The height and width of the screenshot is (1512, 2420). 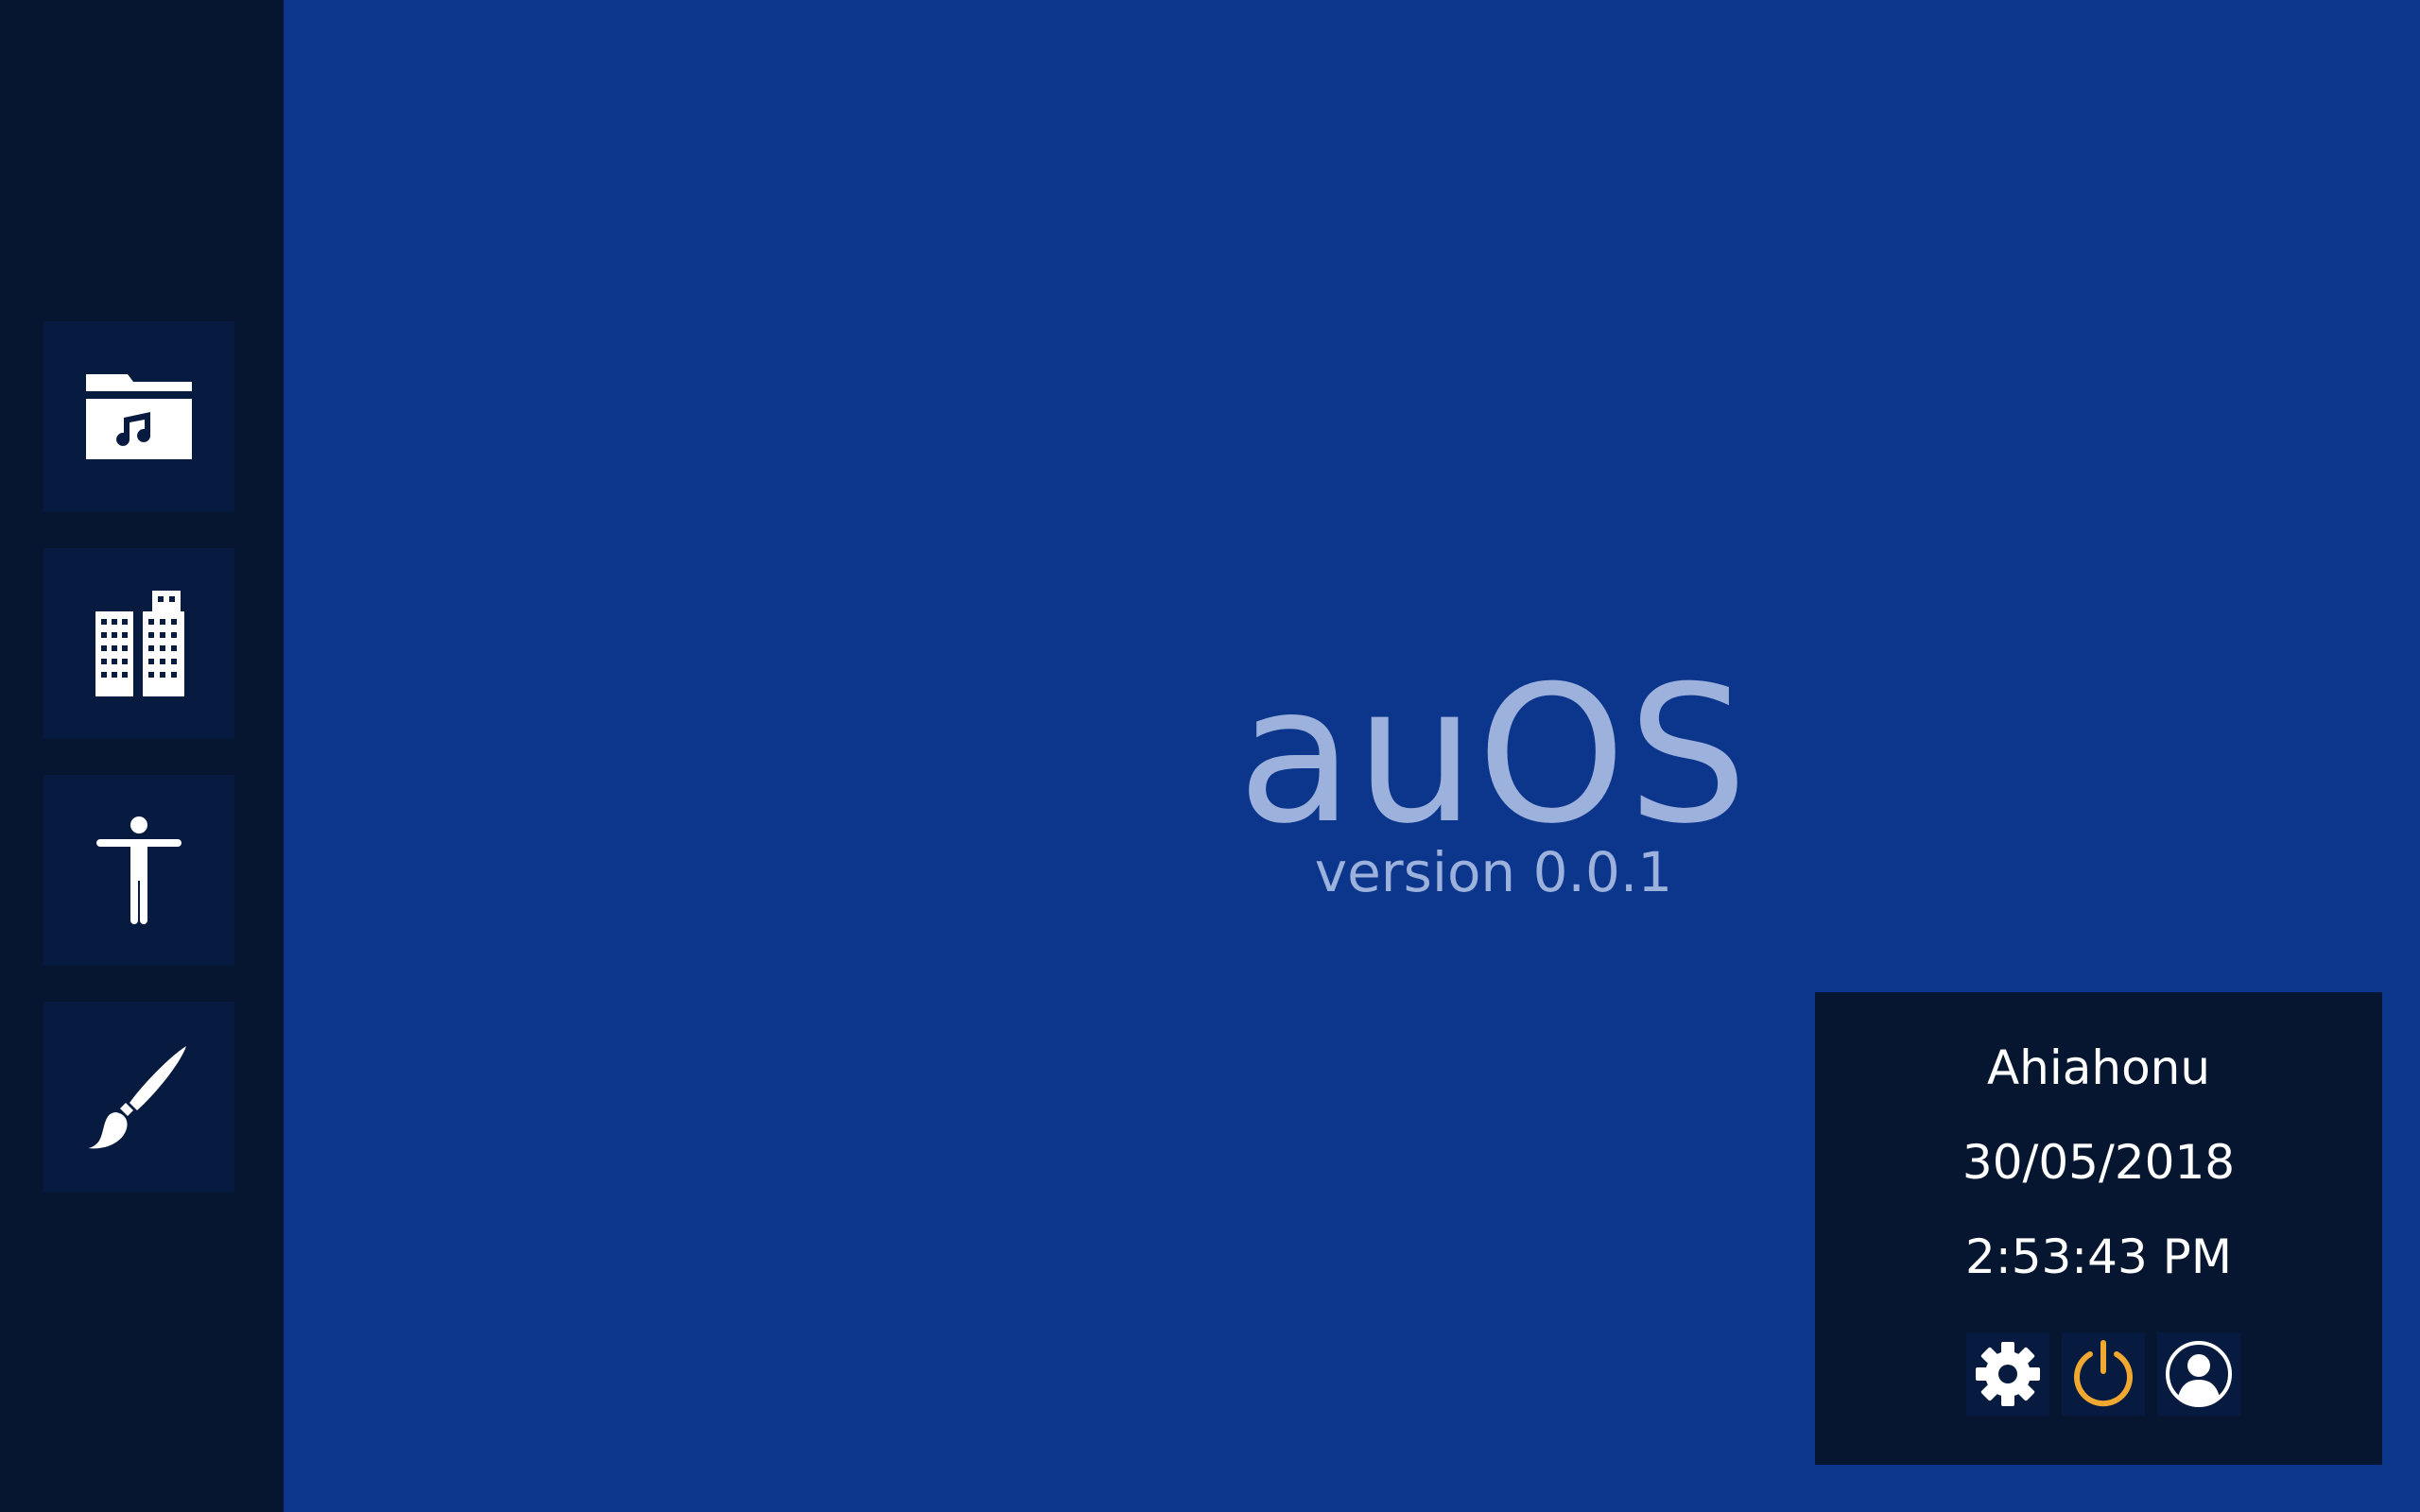 I want to click on paint-app-button, so click(x=138, y=1097).